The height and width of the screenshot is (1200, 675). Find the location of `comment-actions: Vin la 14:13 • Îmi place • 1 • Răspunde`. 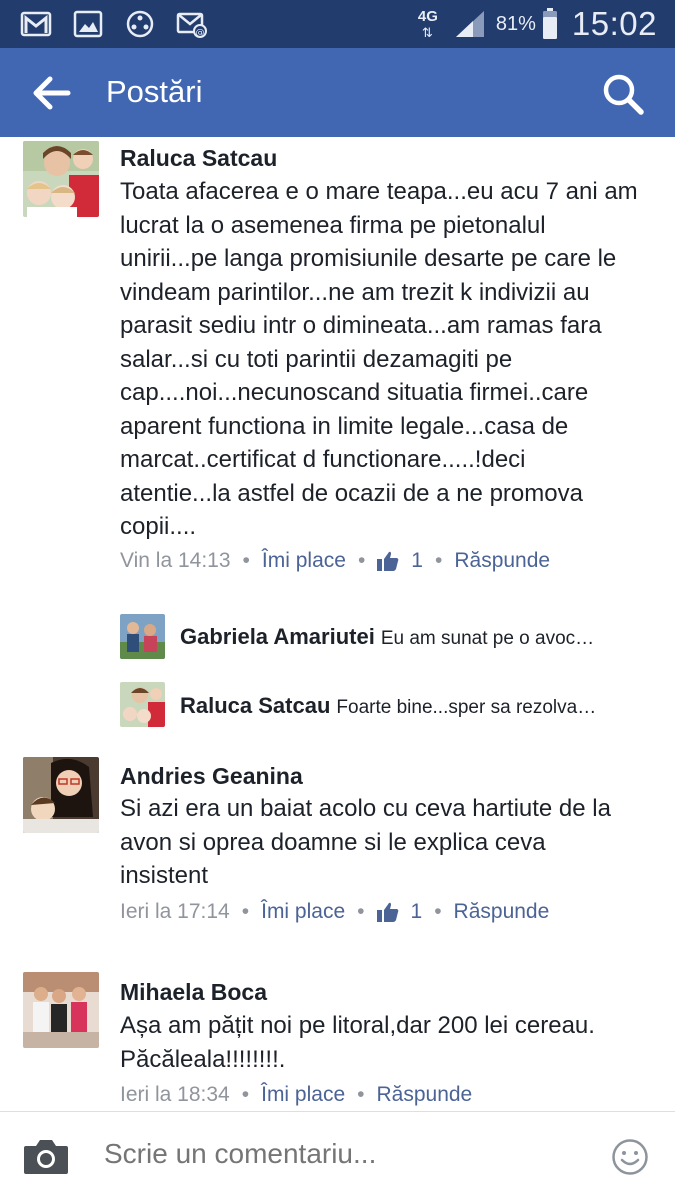

comment-actions: Vin la 14:13 • Îmi place • 1 • Răspunde is located at coordinates (335, 561).